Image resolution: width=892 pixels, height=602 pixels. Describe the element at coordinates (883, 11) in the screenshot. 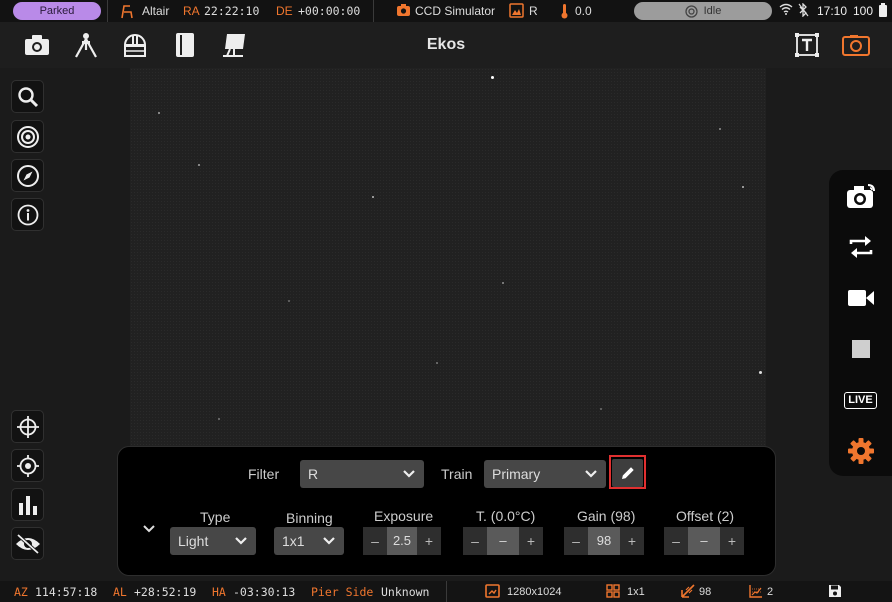

I see `battery-icon` at that location.